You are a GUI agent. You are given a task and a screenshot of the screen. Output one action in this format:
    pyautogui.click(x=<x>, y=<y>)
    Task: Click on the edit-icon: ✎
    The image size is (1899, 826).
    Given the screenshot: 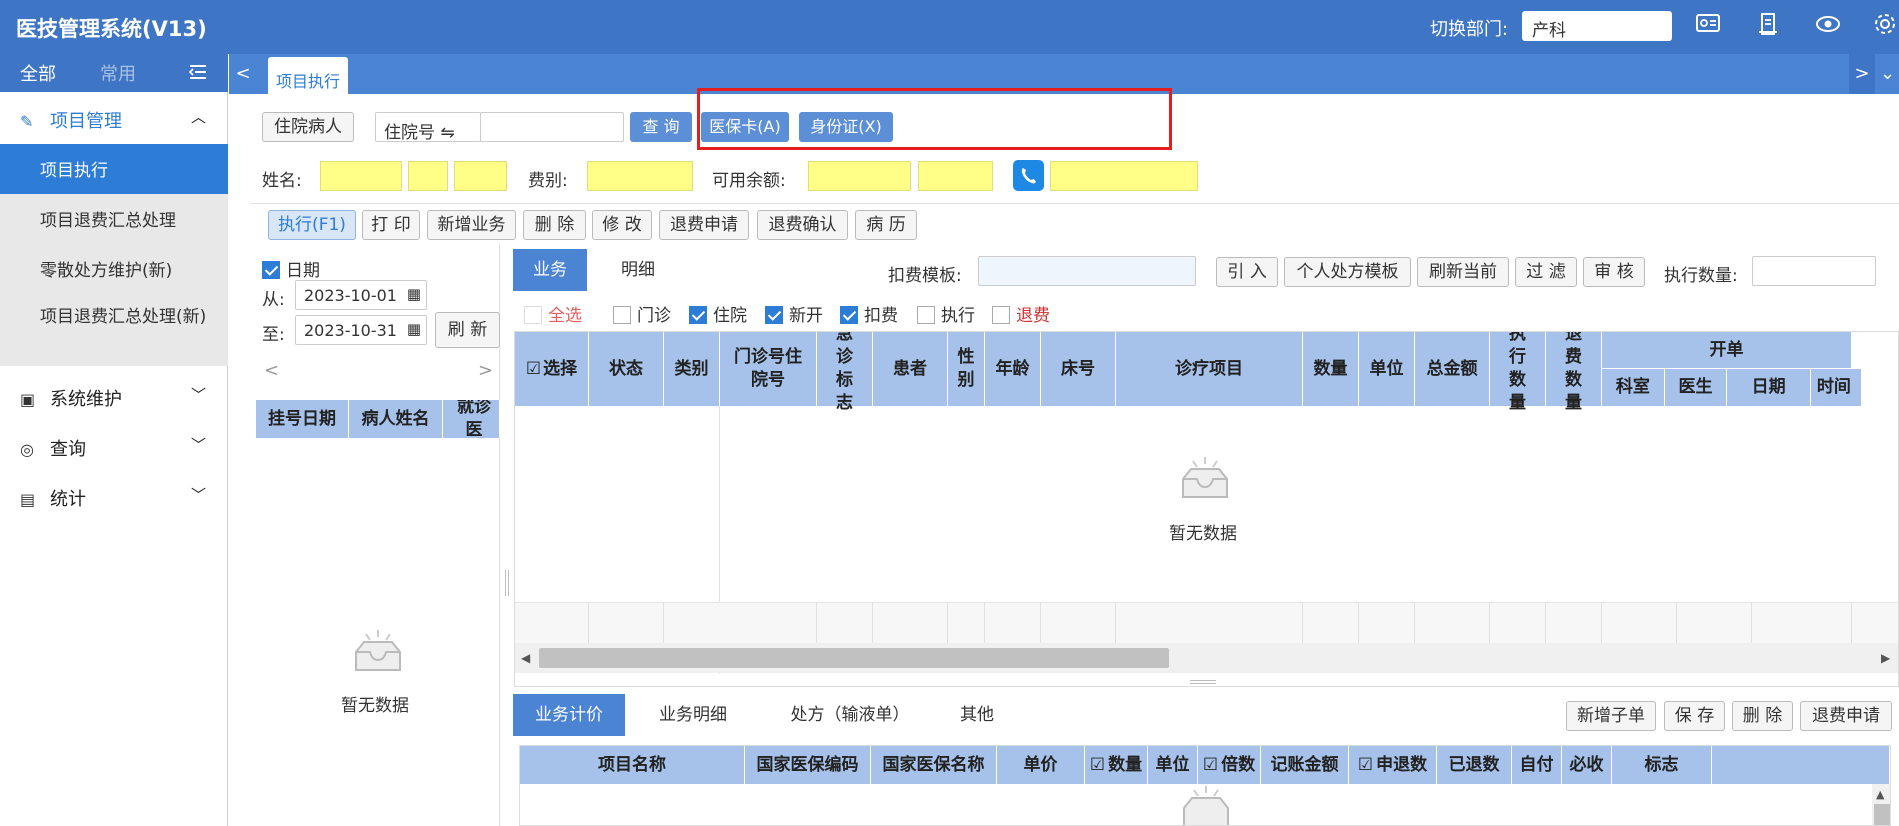 What is the action you would take?
    pyautogui.click(x=27, y=121)
    